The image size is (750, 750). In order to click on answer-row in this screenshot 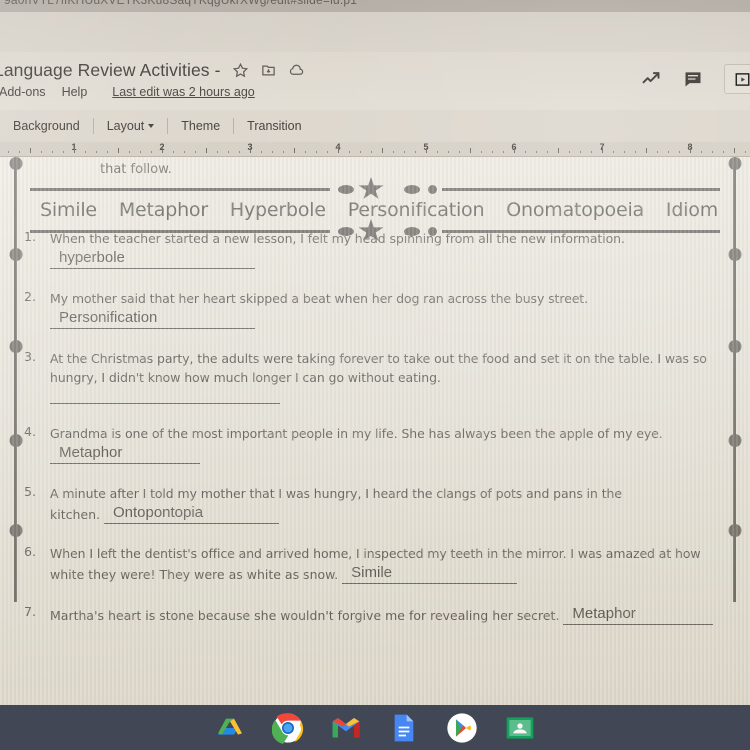, I will do `click(391, 395)`.